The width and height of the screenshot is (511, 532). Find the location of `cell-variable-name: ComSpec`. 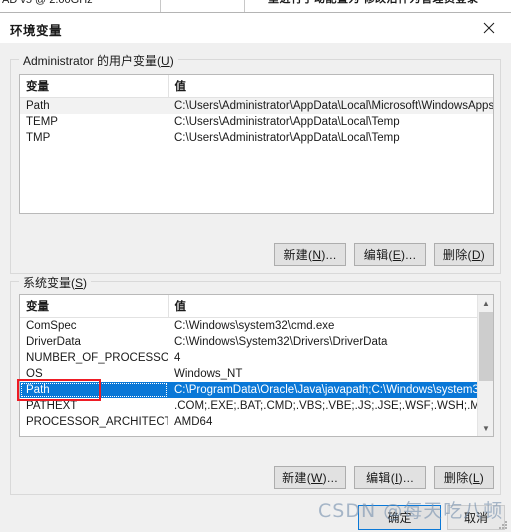

cell-variable-name: ComSpec is located at coordinates (51, 325).